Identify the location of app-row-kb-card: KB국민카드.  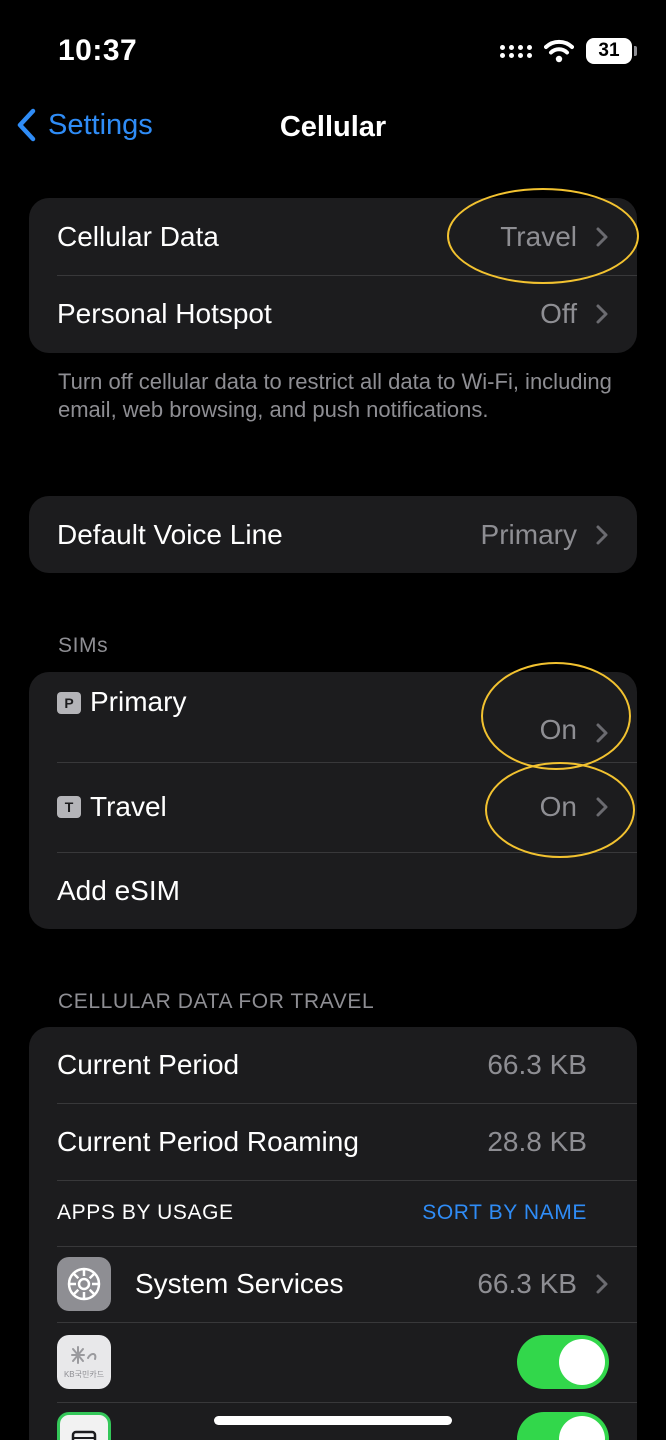
(333, 1362).